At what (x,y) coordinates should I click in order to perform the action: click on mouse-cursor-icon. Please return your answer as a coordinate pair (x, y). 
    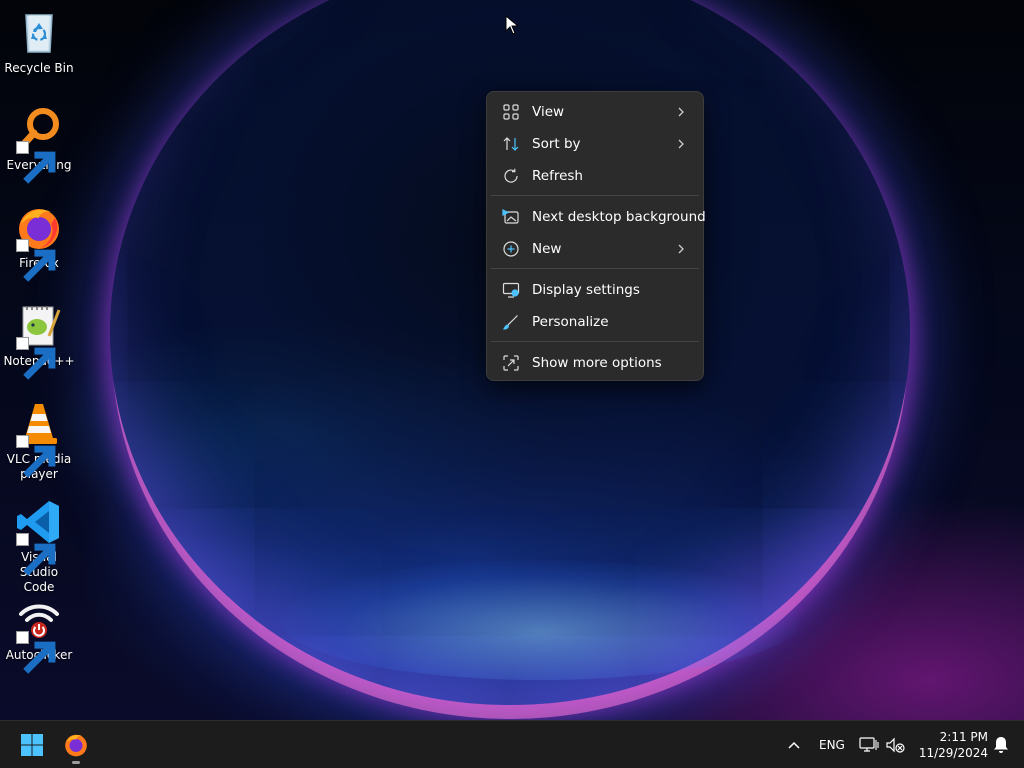
    Looking at the image, I should click on (512, 25).